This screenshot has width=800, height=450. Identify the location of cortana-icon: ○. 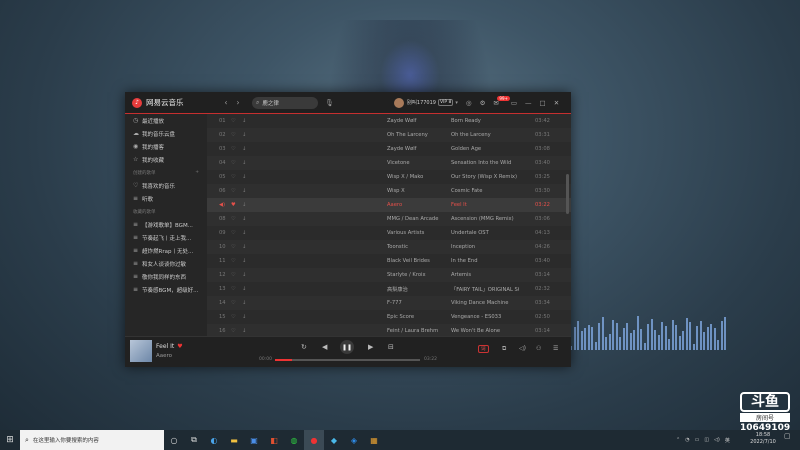
(174, 440).